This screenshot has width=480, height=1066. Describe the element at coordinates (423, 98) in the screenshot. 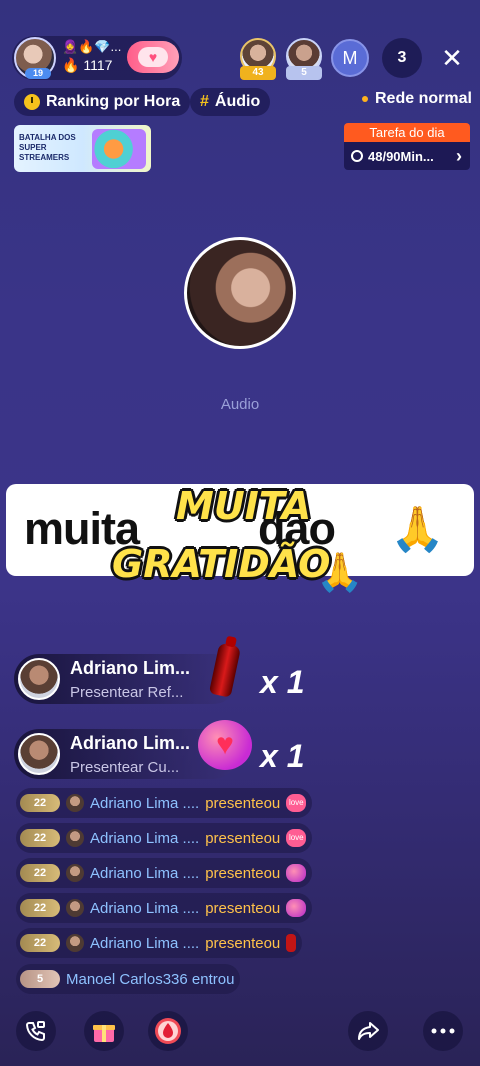

I see `network-label: Rede normal` at that location.